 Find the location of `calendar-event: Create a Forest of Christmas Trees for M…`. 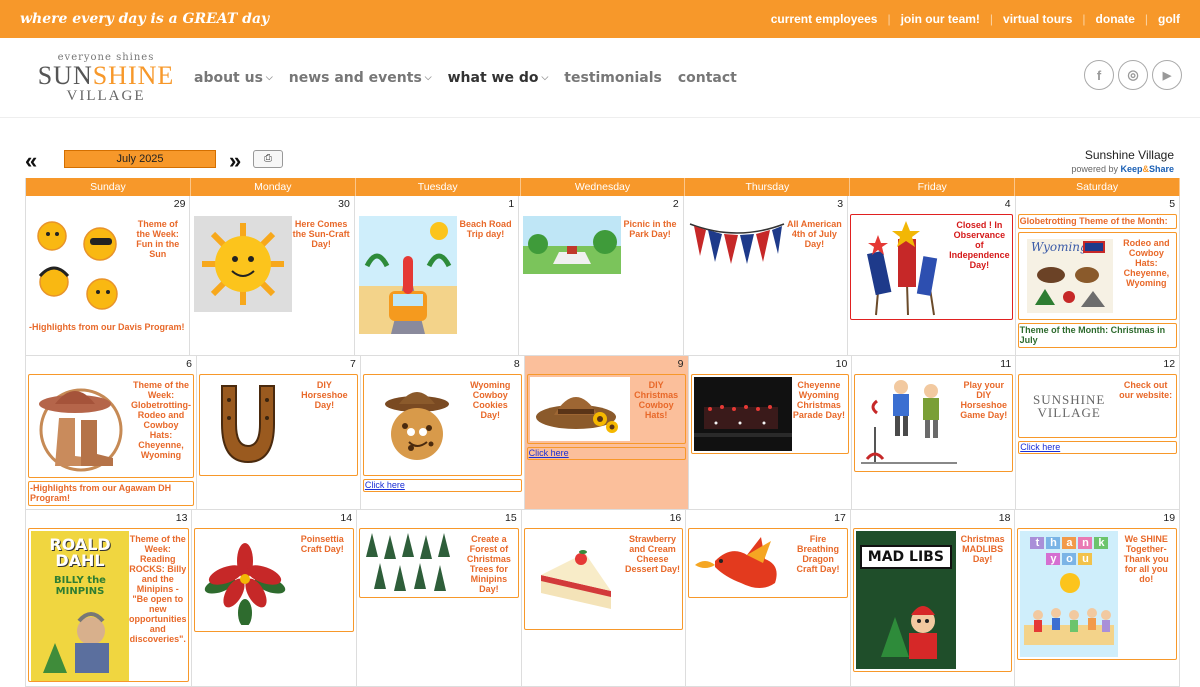

calendar-event: Create a Forest of Christmas Trees for M… is located at coordinates (439, 563).